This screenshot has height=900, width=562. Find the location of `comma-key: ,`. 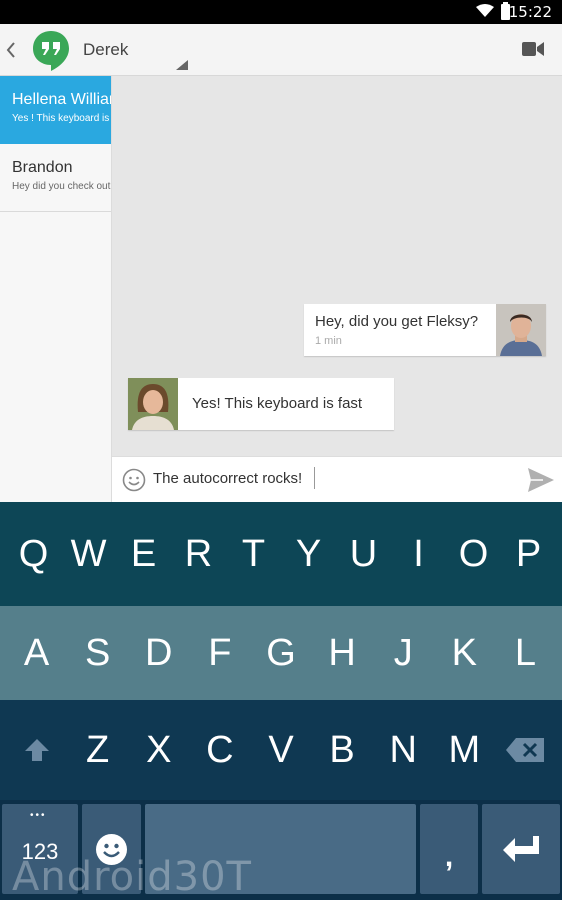

comma-key: , is located at coordinates (449, 849).